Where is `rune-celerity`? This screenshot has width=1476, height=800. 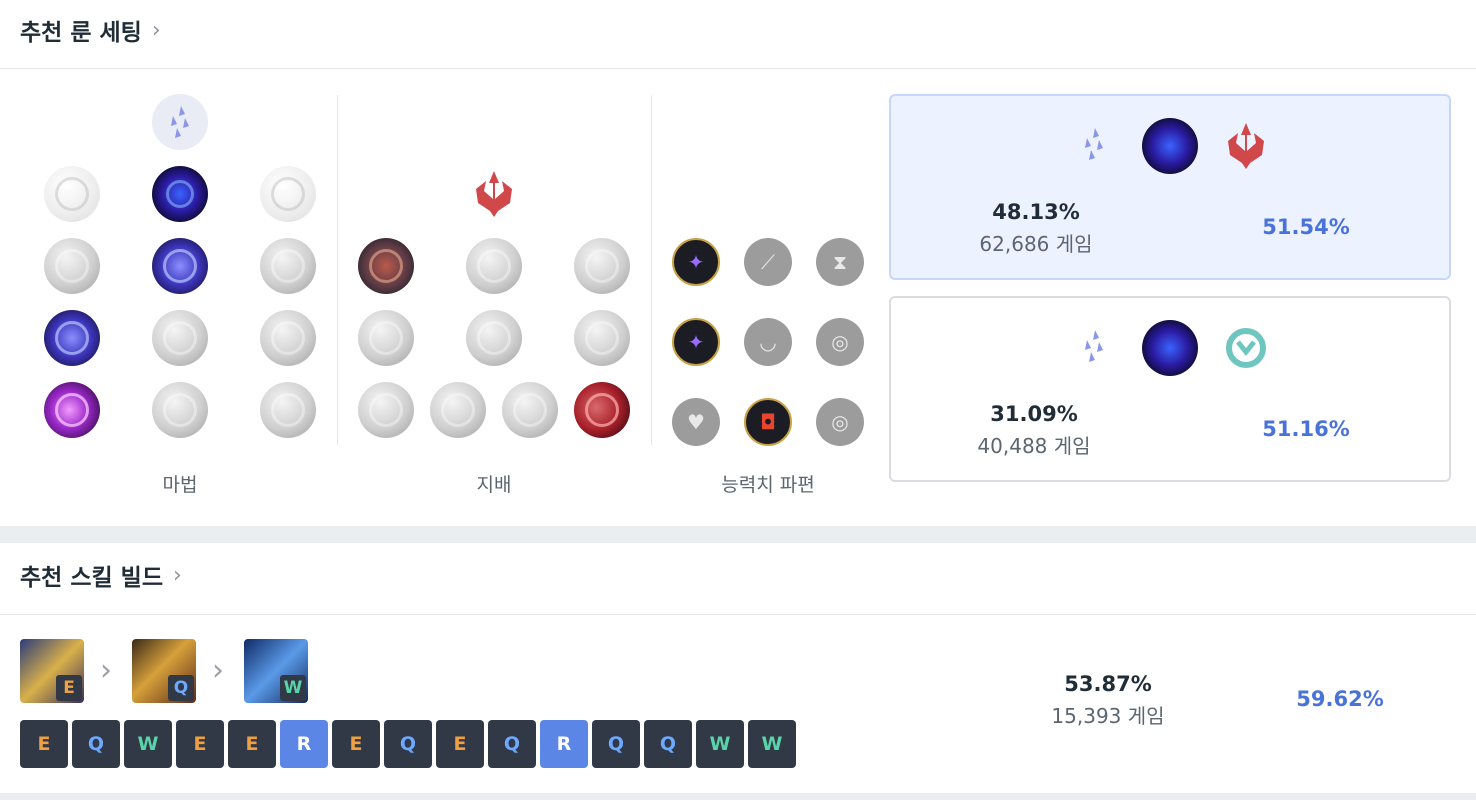
rune-celerity is located at coordinates (180, 338).